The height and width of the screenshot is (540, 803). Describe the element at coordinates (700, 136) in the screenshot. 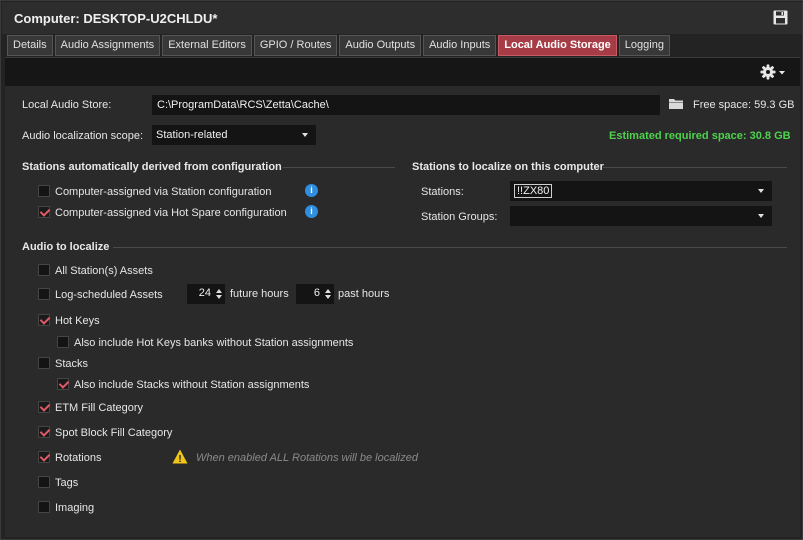

I see `estimated-space-text: Estimated required space: 30.8 GB` at that location.